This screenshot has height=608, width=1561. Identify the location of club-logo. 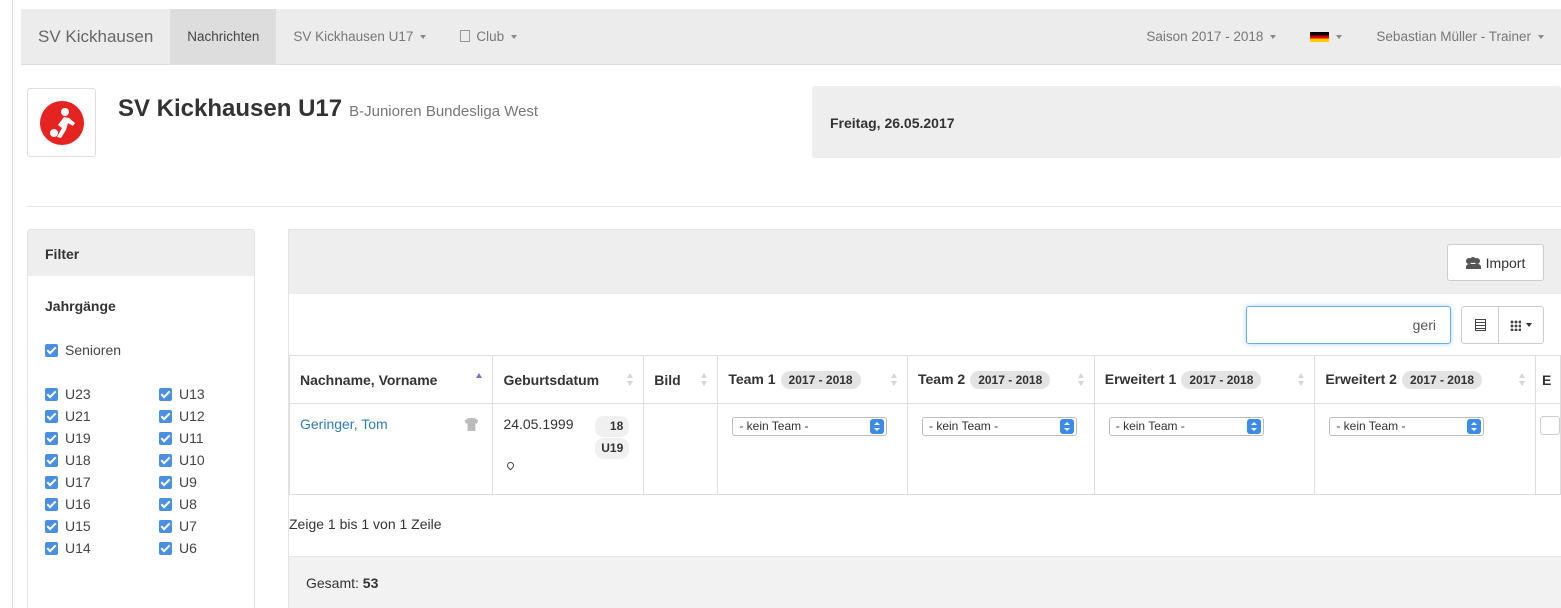
(61, 122).